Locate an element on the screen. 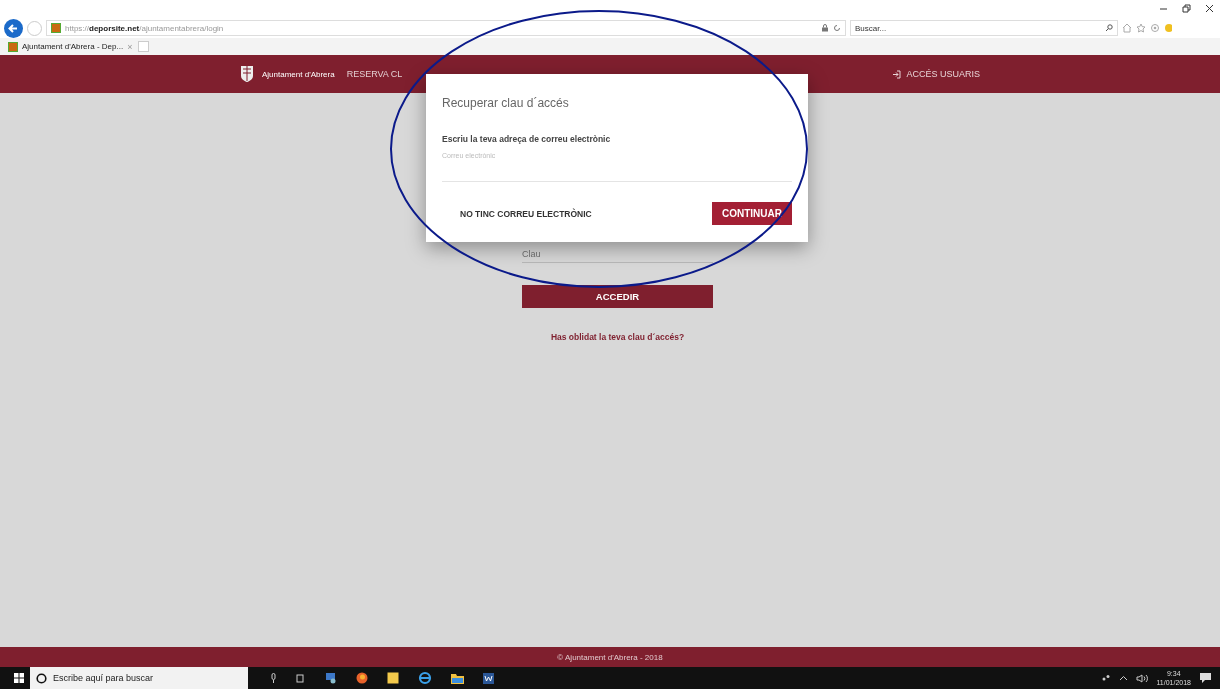 The image size is (1220, 689). user-access-link: ACCÉS USUARIS is located at coordinates (936, 74).